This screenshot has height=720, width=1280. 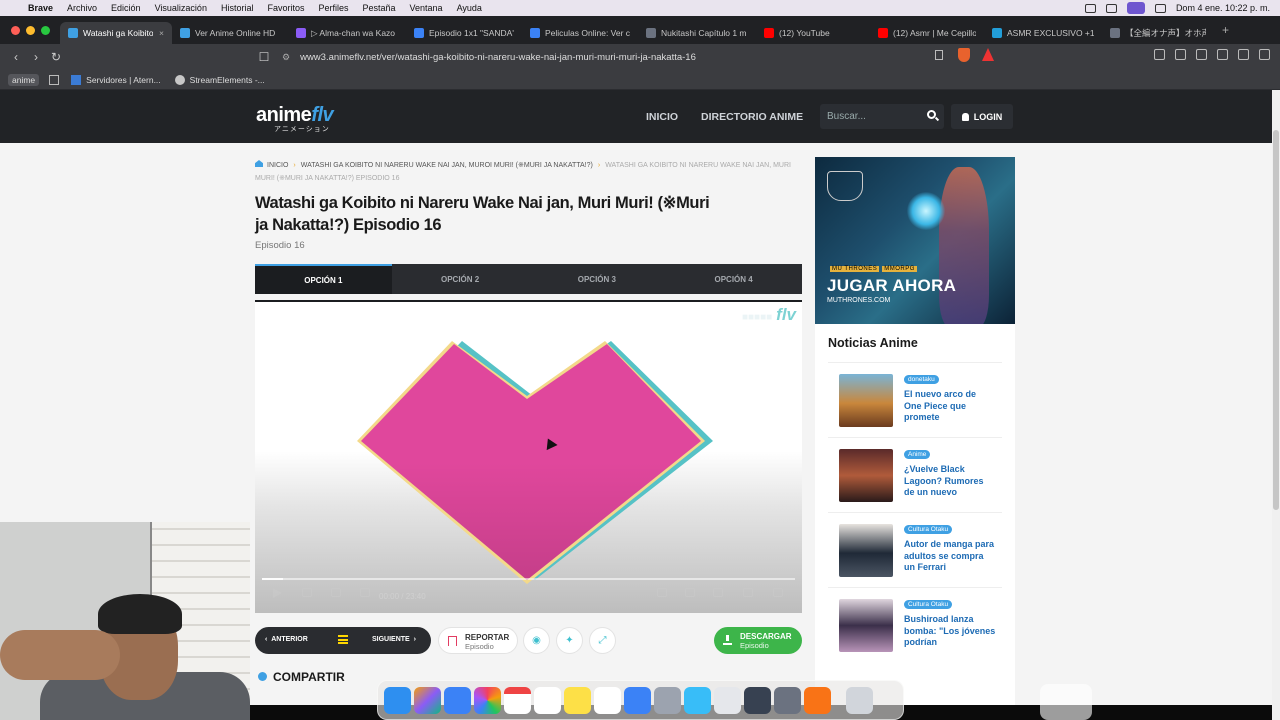 What do you see at coordinates (277, 165) in the screenshot?
I see `breadcrumb-home: INICIO` at bounding box center [277, 165].